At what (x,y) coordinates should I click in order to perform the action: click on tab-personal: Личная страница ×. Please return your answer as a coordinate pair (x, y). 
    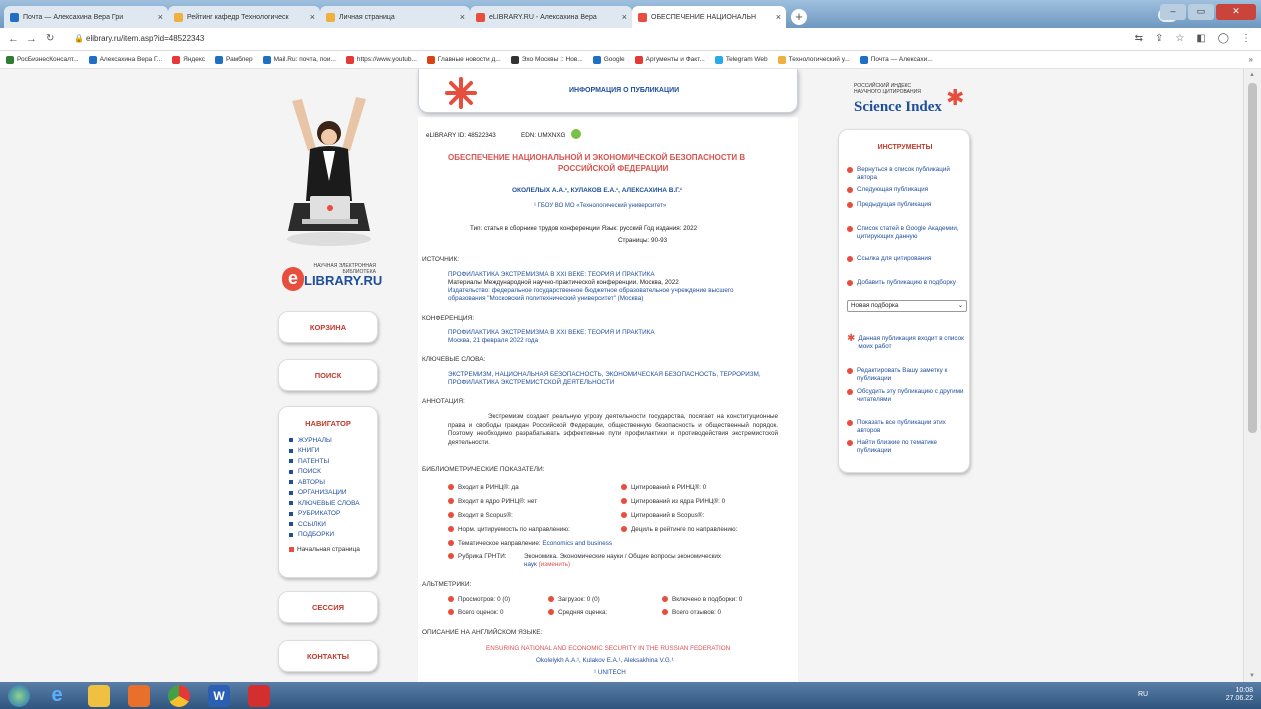
    Looking at the image, I should click on (395, 17).